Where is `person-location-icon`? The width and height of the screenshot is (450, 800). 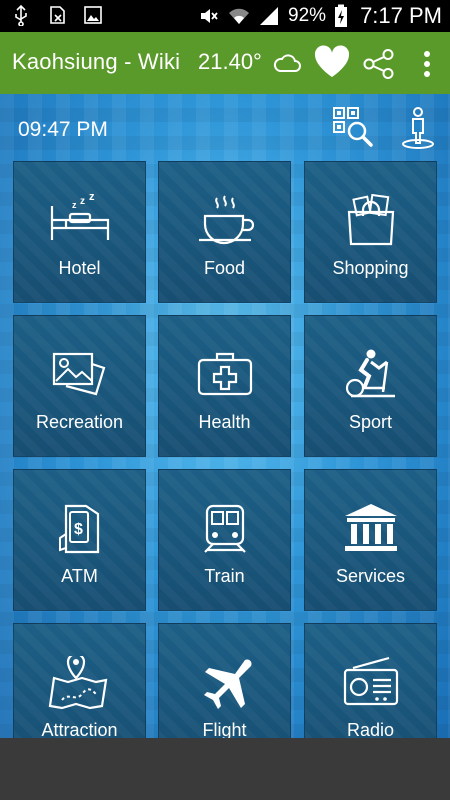 person-location-icon is located at coordinates (418, 128).